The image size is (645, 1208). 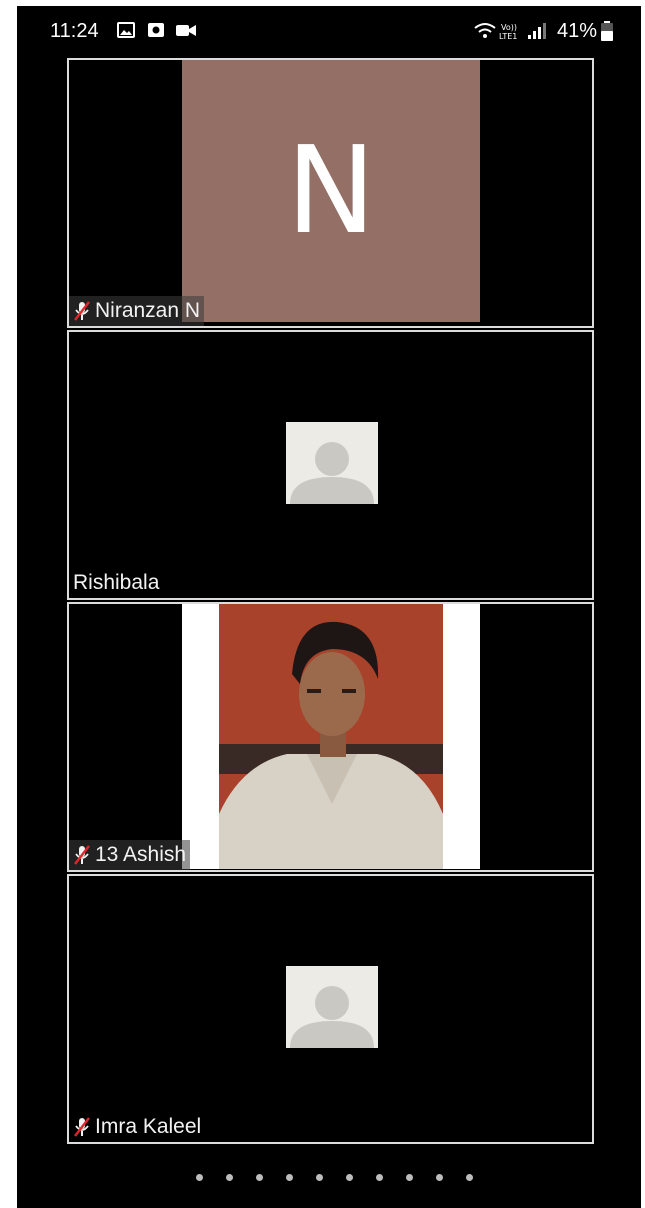 I want to click on video-feed-image, so click(x=331, y=736).